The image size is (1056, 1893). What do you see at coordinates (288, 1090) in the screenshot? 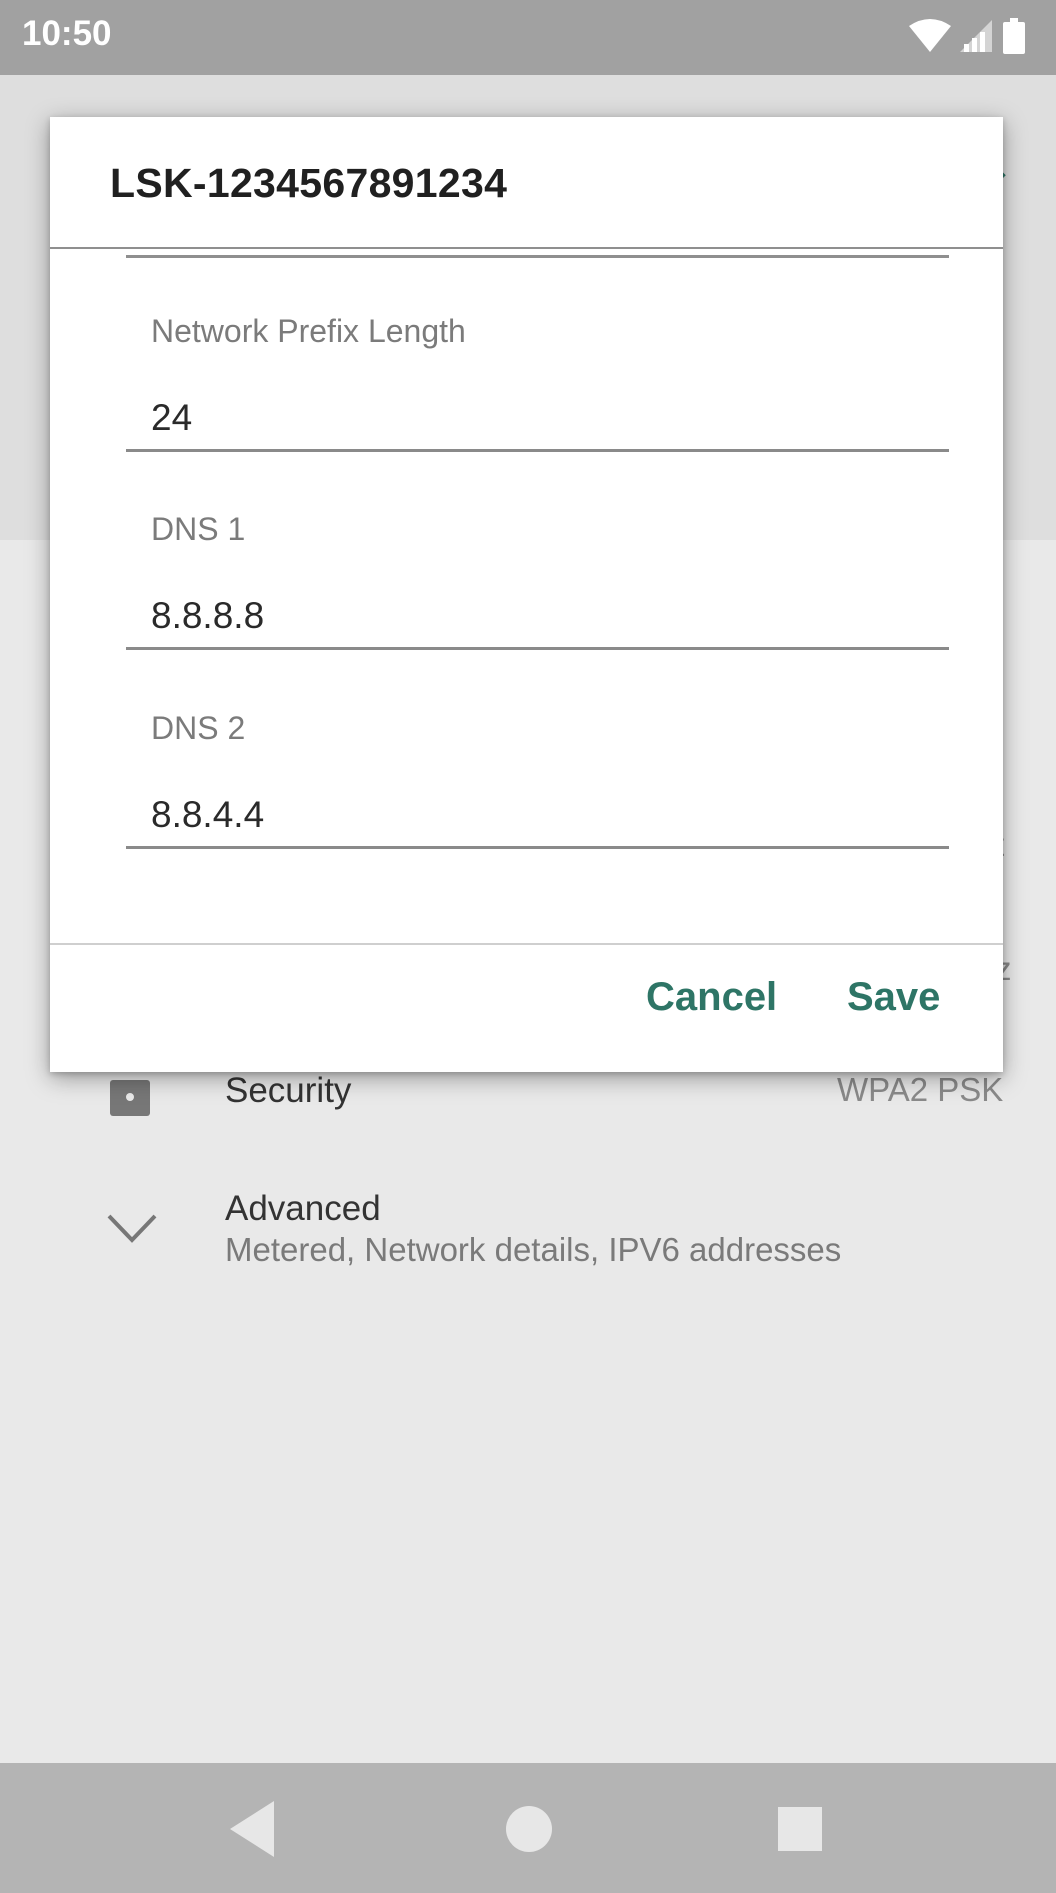
I see `security-label: Security` at bounding box center [288, 1090].